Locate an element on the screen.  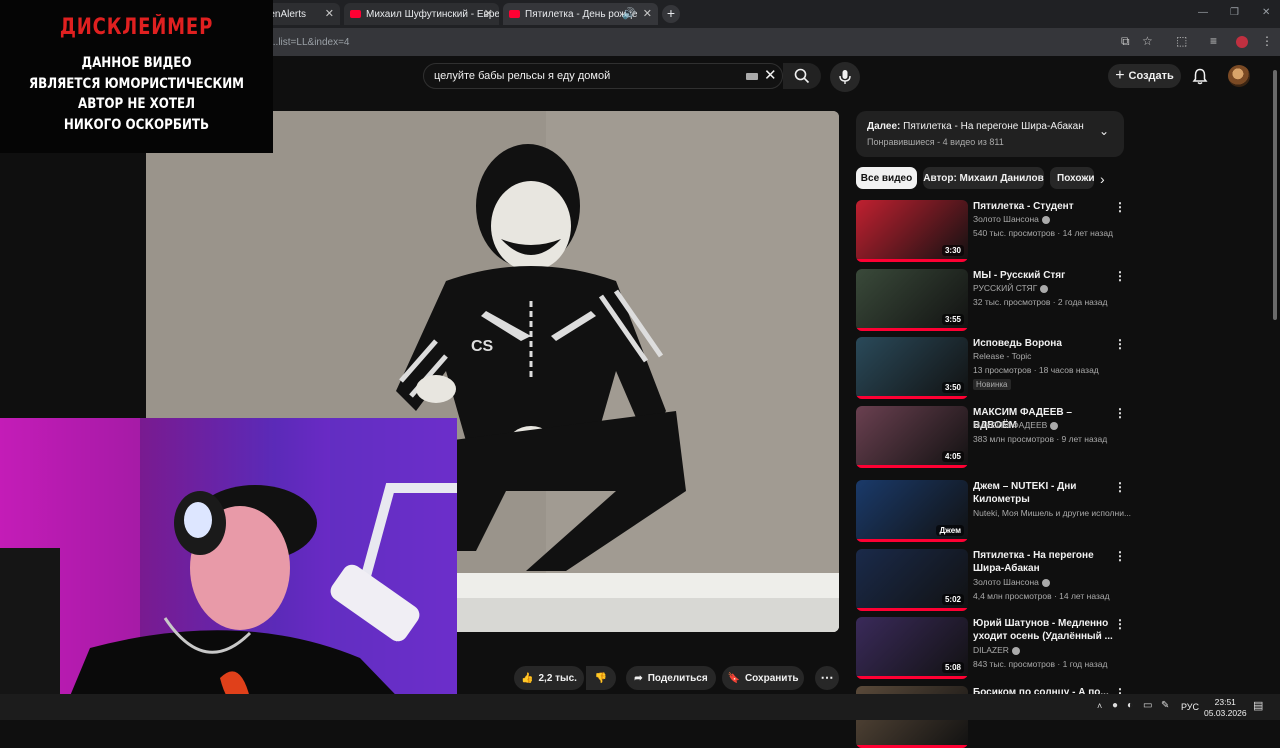
channel-name: DILAZER is located at coordinates (991, 650).